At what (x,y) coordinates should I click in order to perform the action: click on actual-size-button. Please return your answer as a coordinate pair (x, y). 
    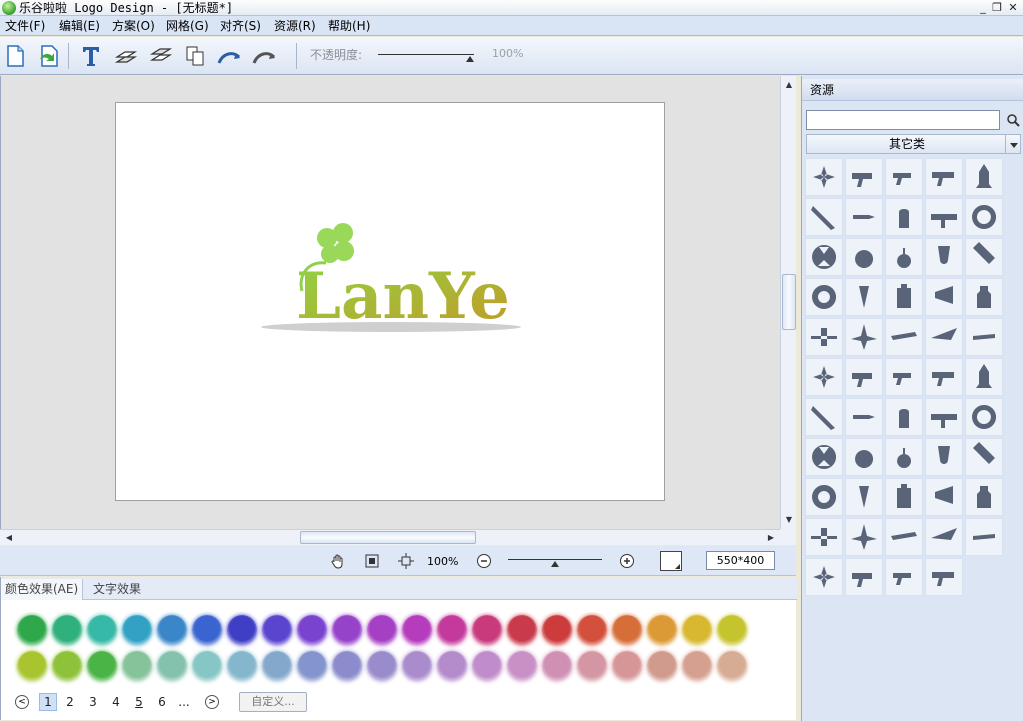
    Looking at the image, I should click on (406, 561).